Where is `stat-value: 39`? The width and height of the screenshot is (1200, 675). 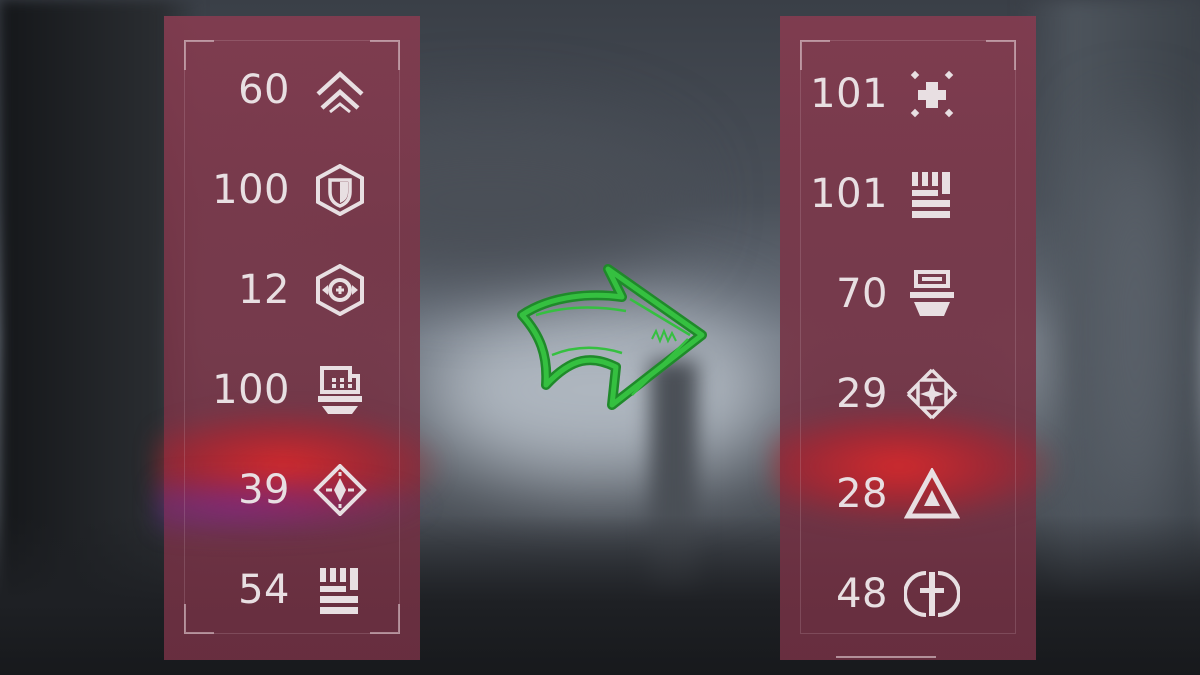
stat-value: 39 is located at coordinates (264, 490).